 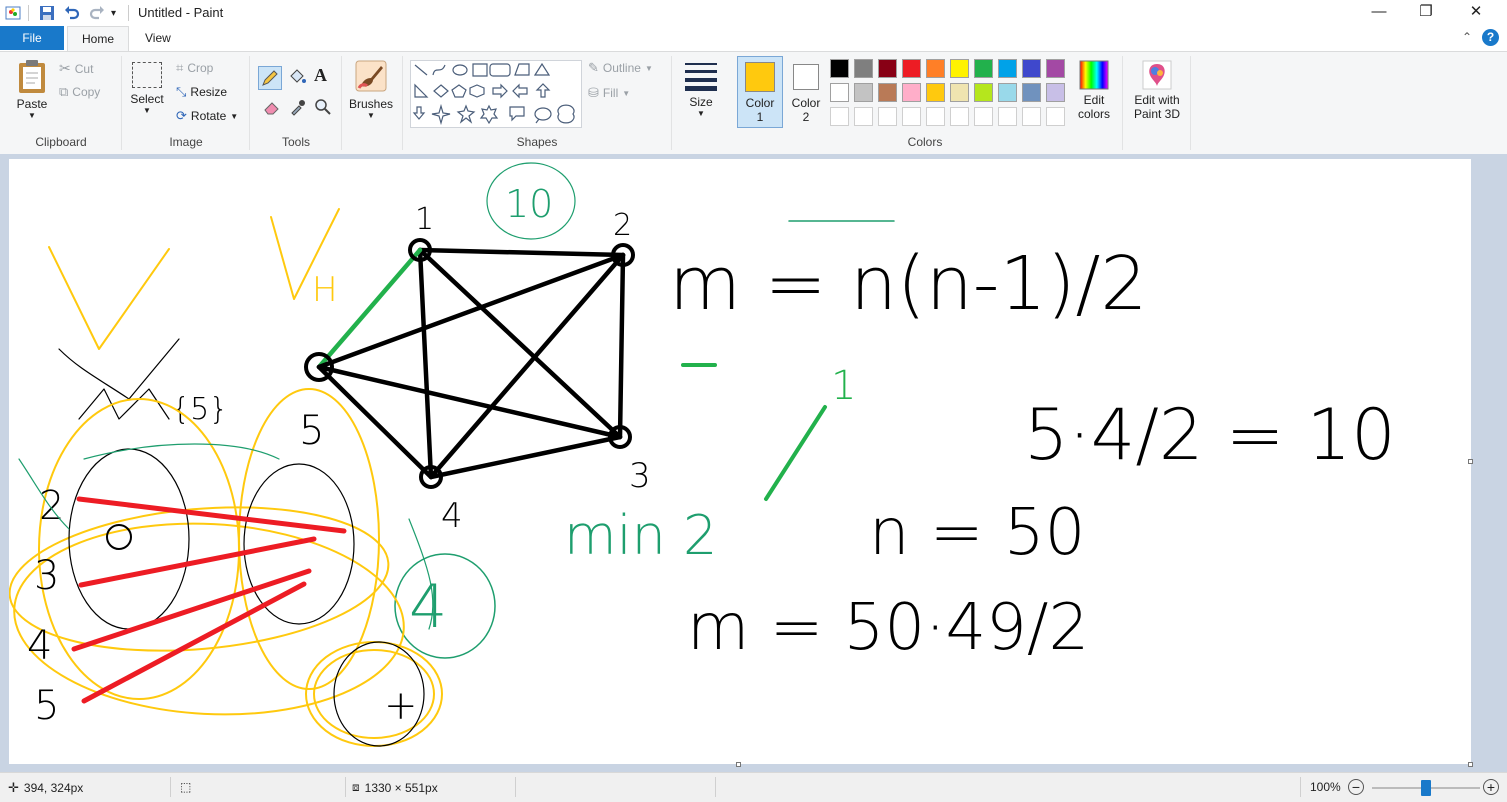 I want to click on maximize-button: ❐, so click(x=1426, y=13).